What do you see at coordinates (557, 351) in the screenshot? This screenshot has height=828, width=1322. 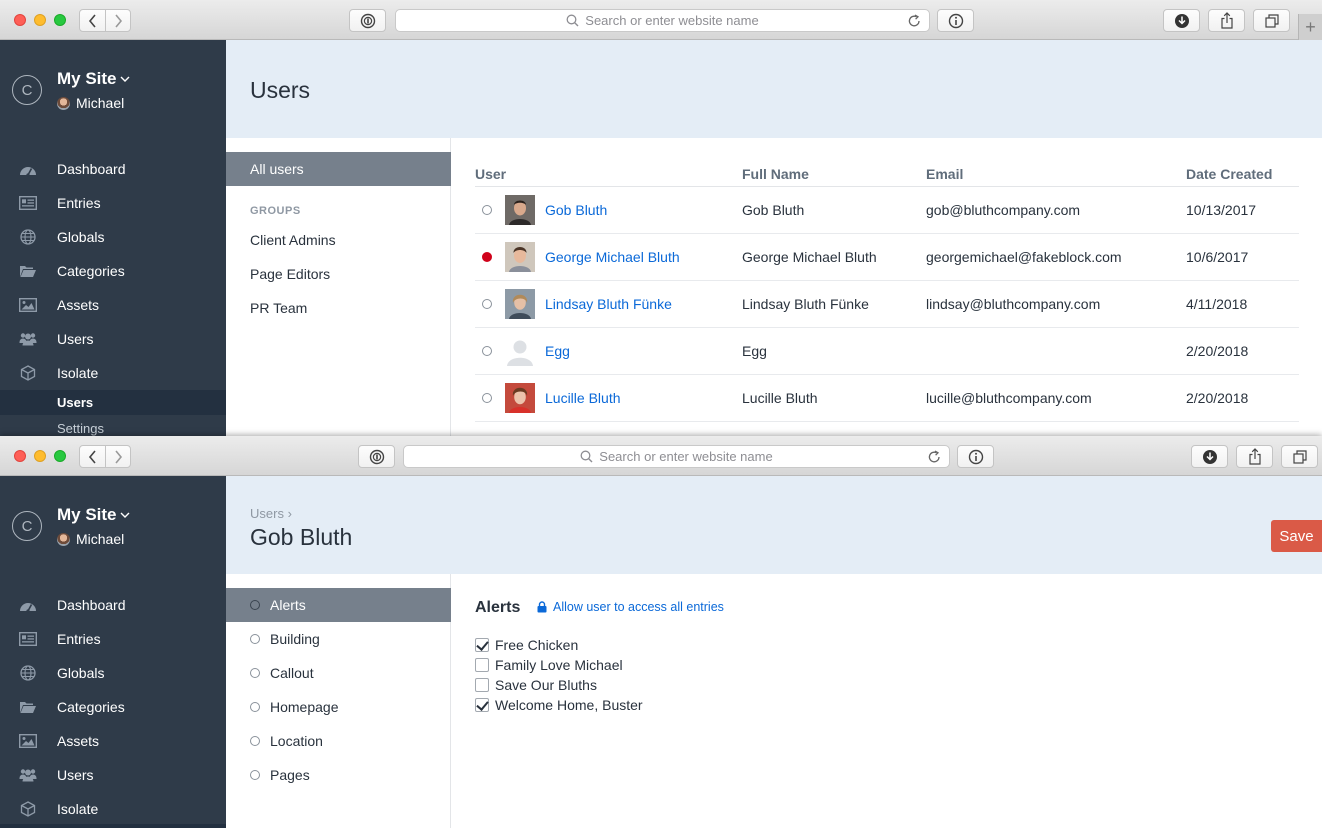 I see `user-link: Egg` at bounding box center [557, 351].